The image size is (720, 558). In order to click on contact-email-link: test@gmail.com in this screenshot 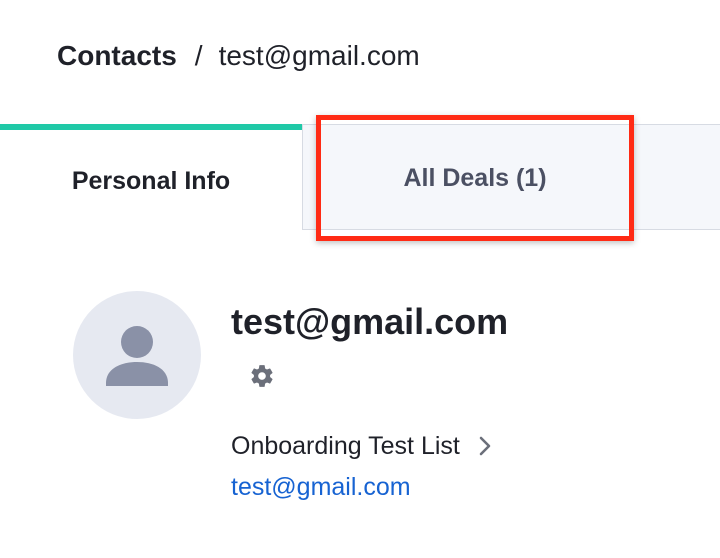, I will do `click(321, 487)`.